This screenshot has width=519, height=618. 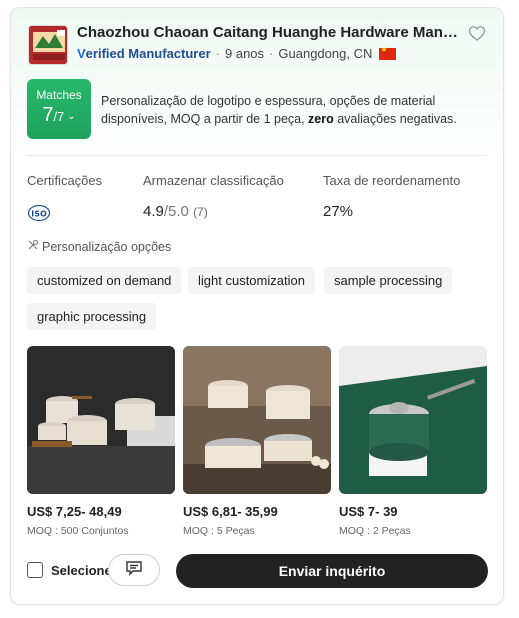 I want to click on matches-label: Matches, so click(x=59, y=95).